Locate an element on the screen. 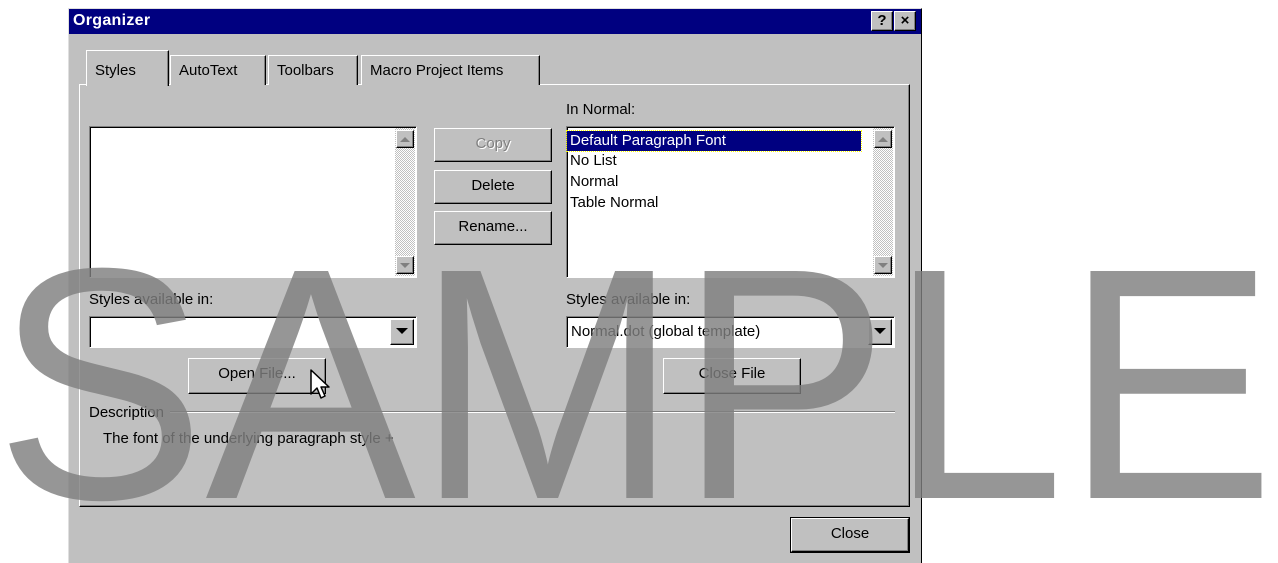 Image resolution: width=1278 pixels, height=563 pixels. list-item: Normal is located at coordinates (592, 182).